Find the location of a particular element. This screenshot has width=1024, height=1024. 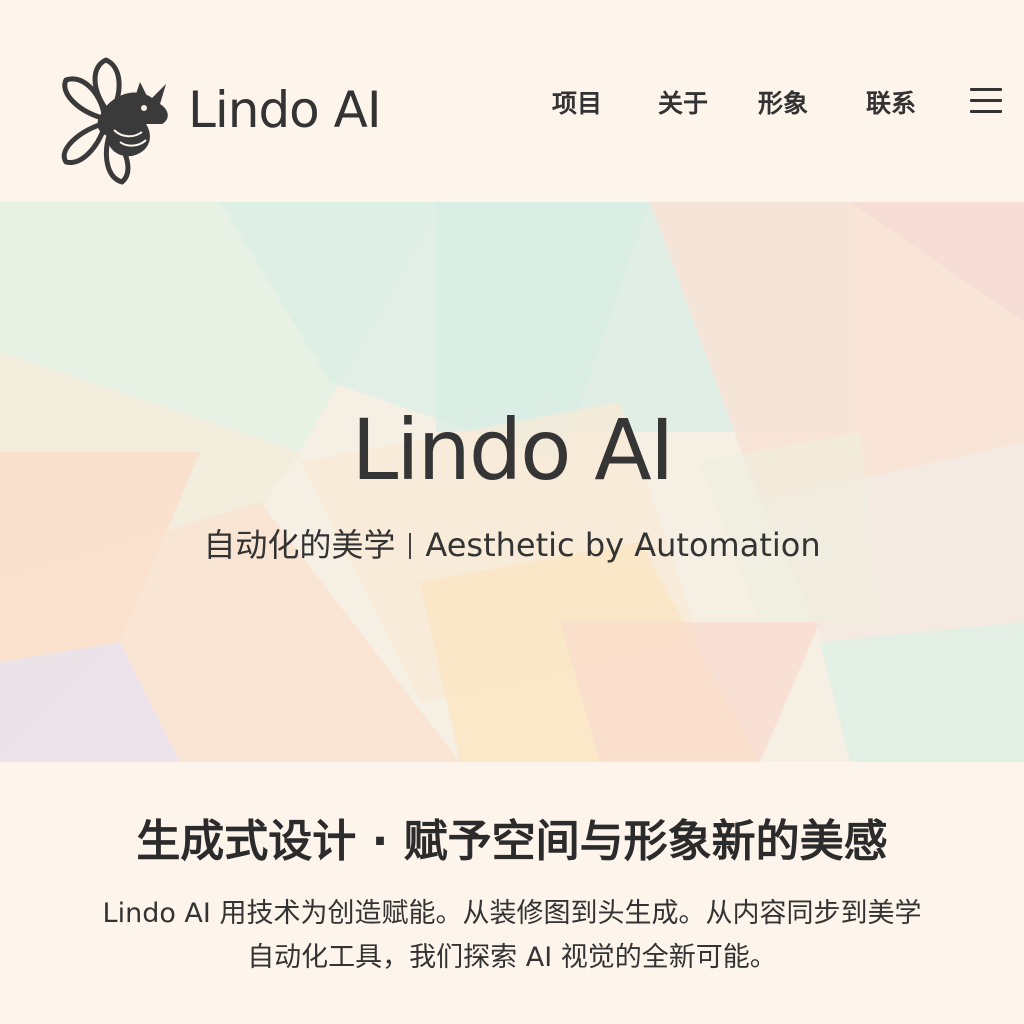

hero-subtitle: 自动化的美学 Aesthetic by Automation is located at coordinates (512, 545).